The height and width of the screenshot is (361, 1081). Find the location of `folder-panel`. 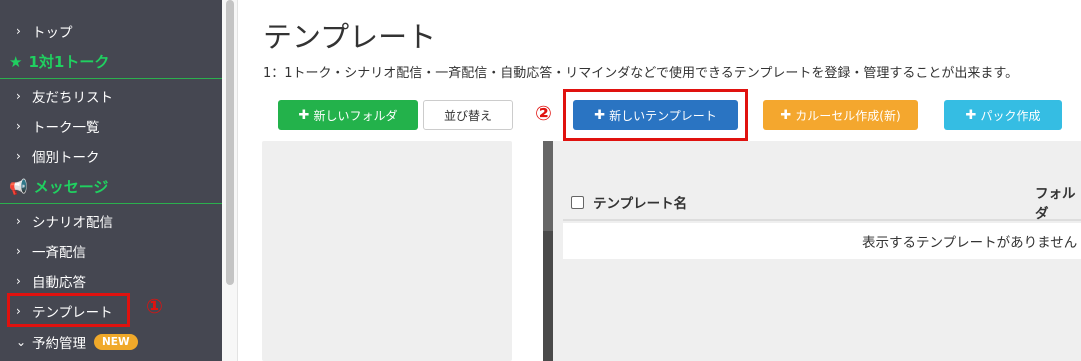

folder-panel is located at coordinates (387, 251).